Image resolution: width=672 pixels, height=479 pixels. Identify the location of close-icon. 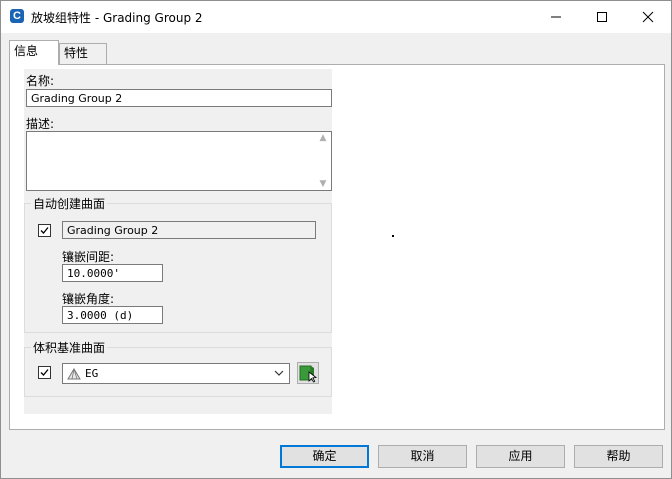
(648, 17).